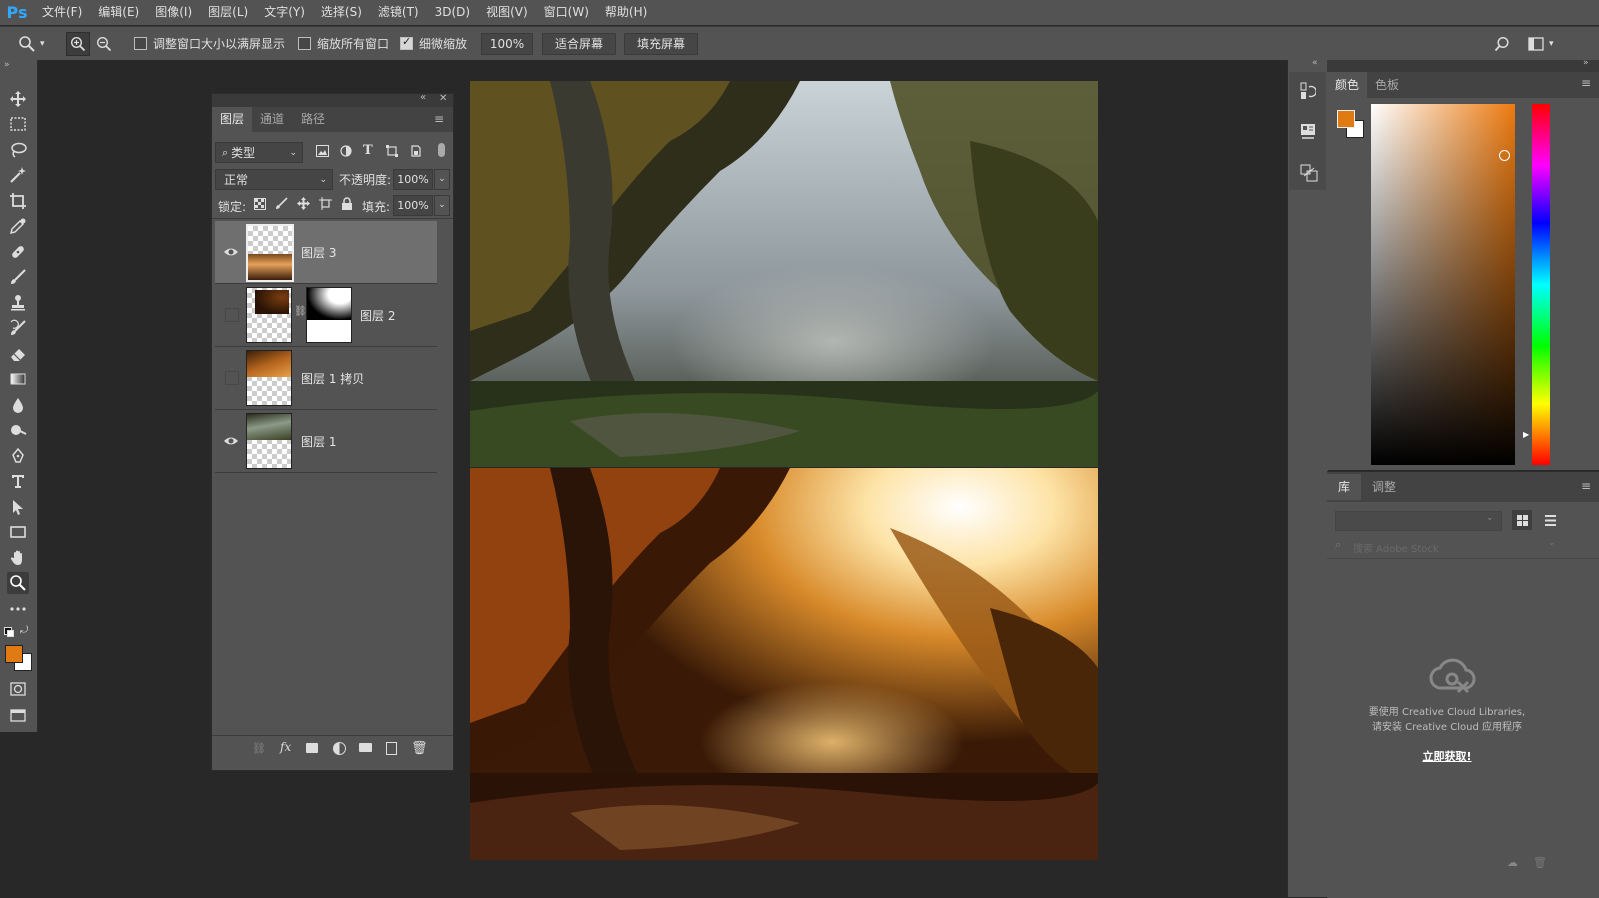  I want to click on screen-mode-button, so click(18, 715).